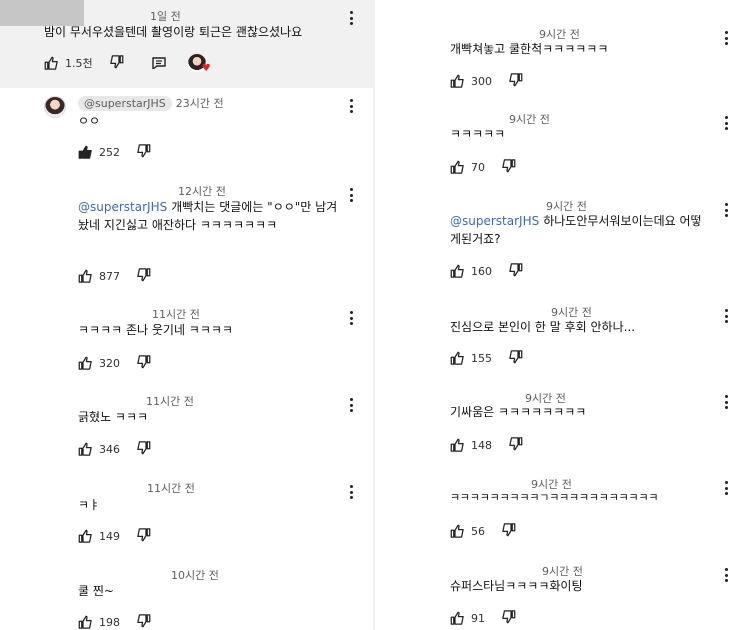 The width and height of the screenshot is (746, 630). I want to click on channel-handle: @superstarJHS, so click(125, 103).